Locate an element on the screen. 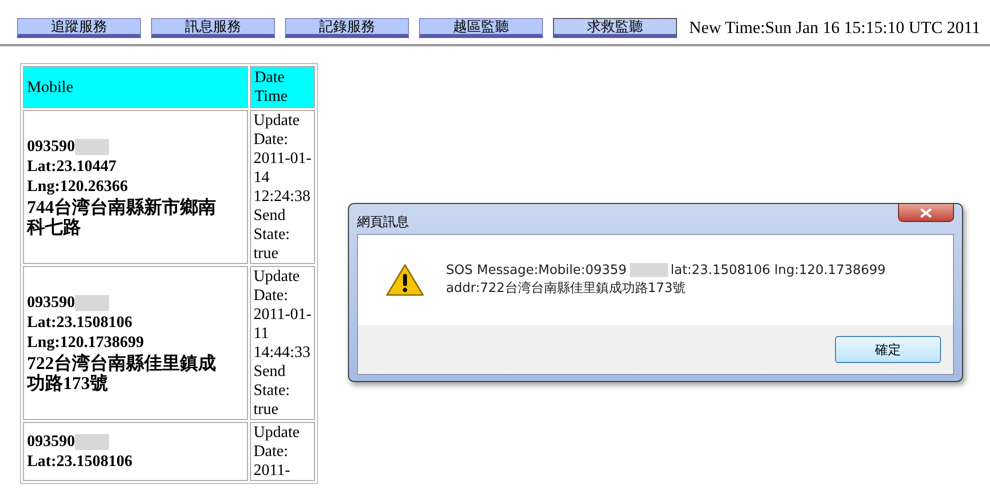 This screenshot has height=488, width=990. latitude-text: Lat:23.10447 is located at coordinates (72, 167).